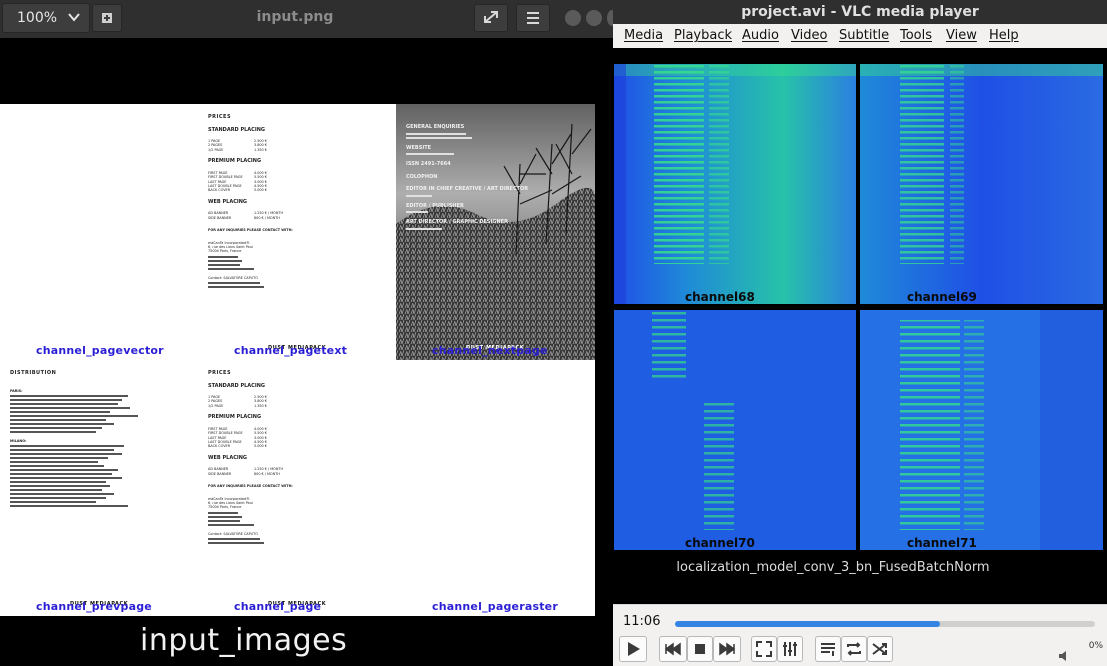  Describe the element at coordinates (217, 181) in the screenshot. I see `row-label: LAST PAGE` at that location.